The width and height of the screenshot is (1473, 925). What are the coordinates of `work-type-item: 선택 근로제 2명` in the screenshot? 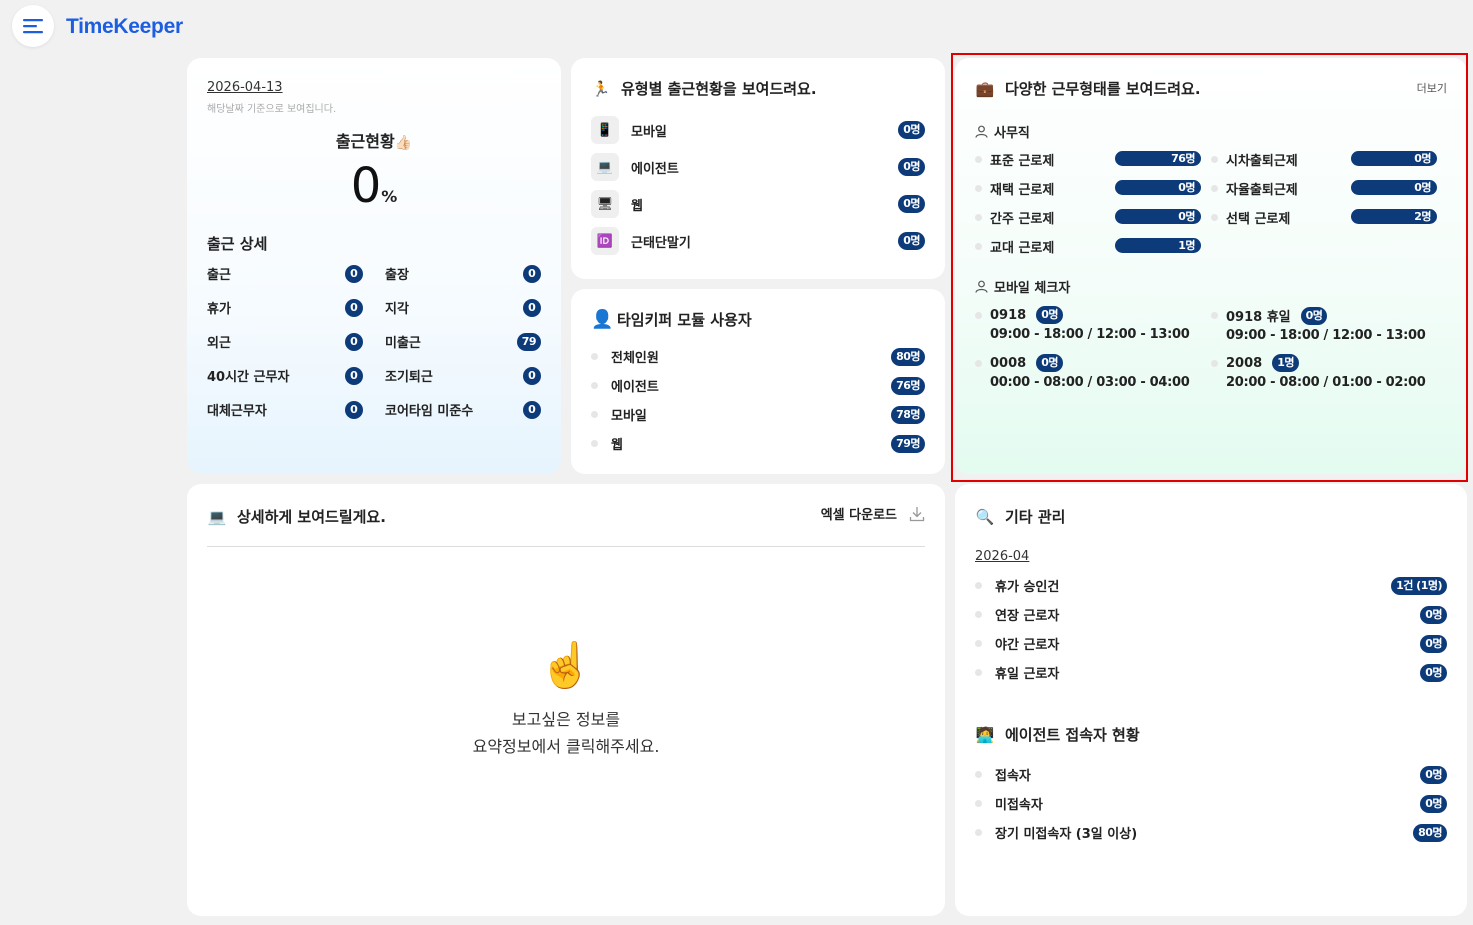 It's located at (1324, 217).